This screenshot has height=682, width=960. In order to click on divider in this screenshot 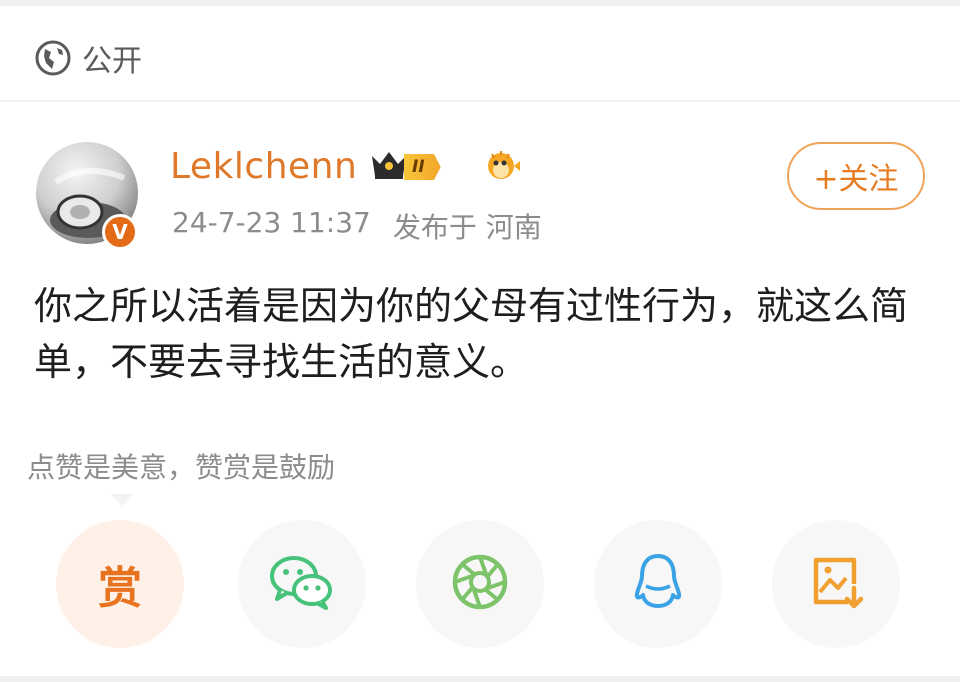, I will do `click(480, 101)`.